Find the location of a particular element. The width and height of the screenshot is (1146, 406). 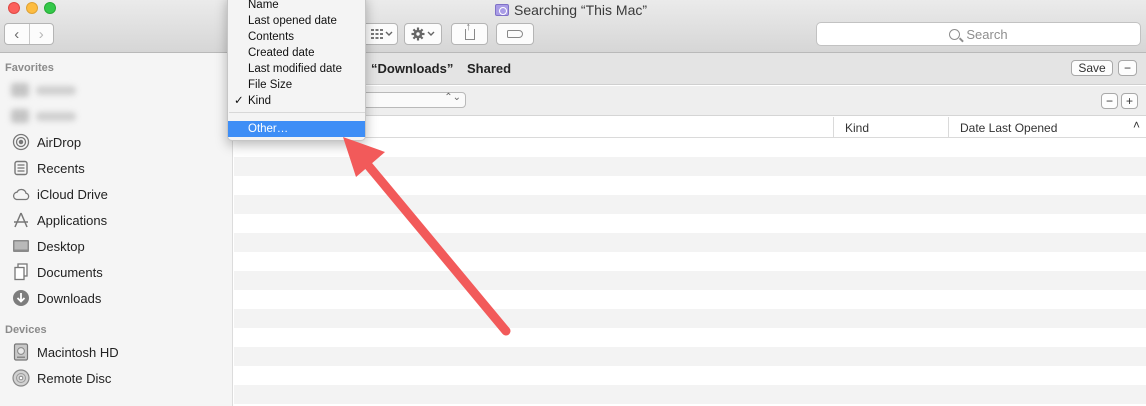

menu-item-name: Name is located at coordinates (296, 6).